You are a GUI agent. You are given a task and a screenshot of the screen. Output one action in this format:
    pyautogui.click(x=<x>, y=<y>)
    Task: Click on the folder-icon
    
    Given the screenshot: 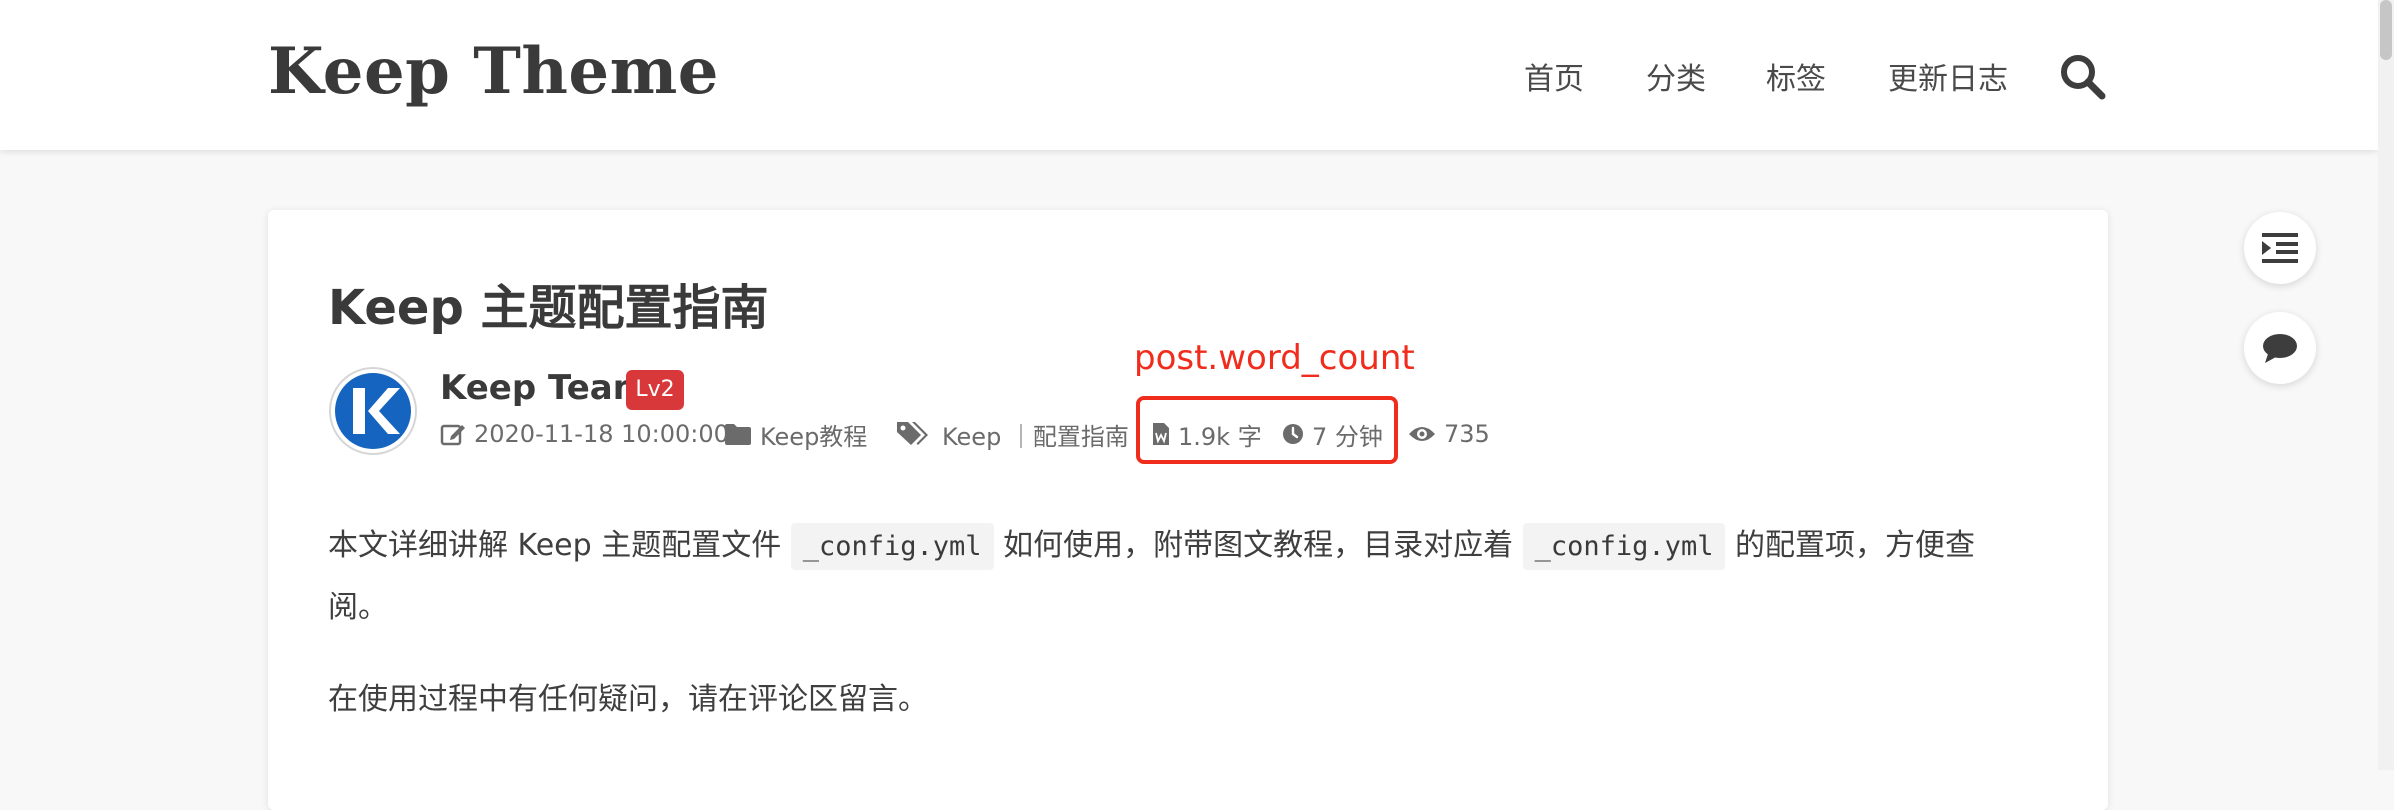 What is the action you would take?
    pyautogui.click(x=738, y=434)
    